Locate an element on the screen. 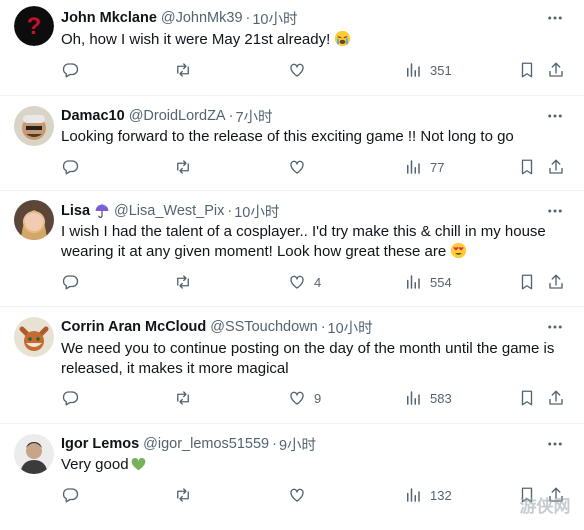  views-button: 132 is located at coordinates (428, 495).